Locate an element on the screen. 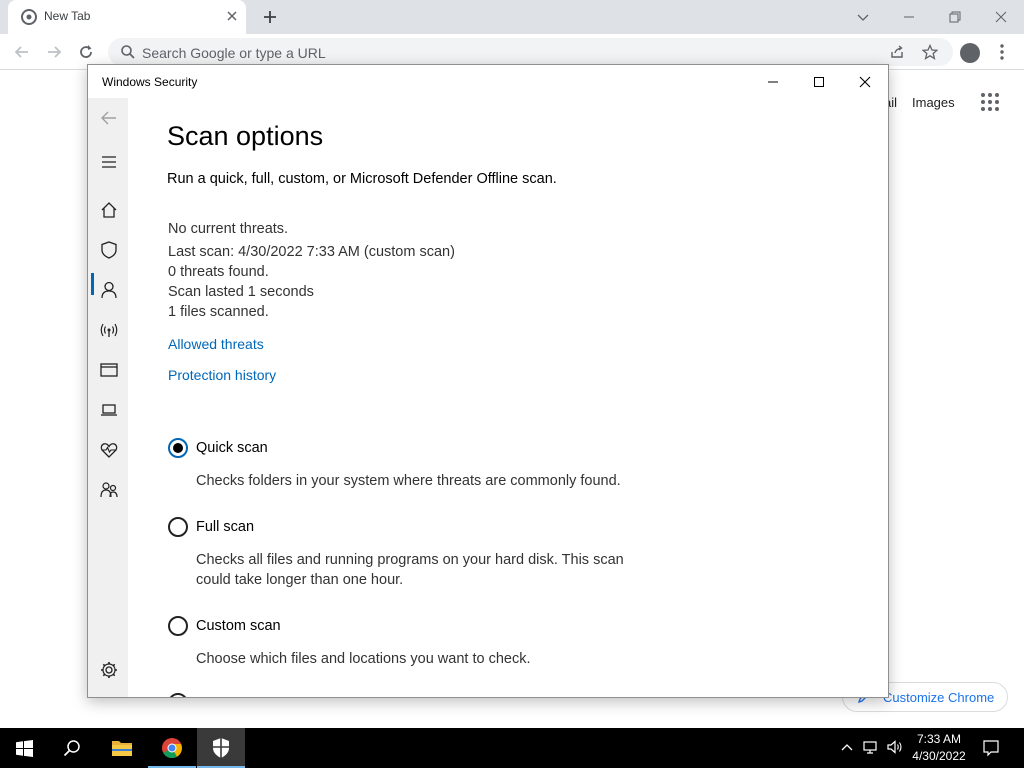 Image resolution: width=1024 pixels, height=768 pixels. customize-chrome-label: Customize Chrome is located at coordinates (939, 697).